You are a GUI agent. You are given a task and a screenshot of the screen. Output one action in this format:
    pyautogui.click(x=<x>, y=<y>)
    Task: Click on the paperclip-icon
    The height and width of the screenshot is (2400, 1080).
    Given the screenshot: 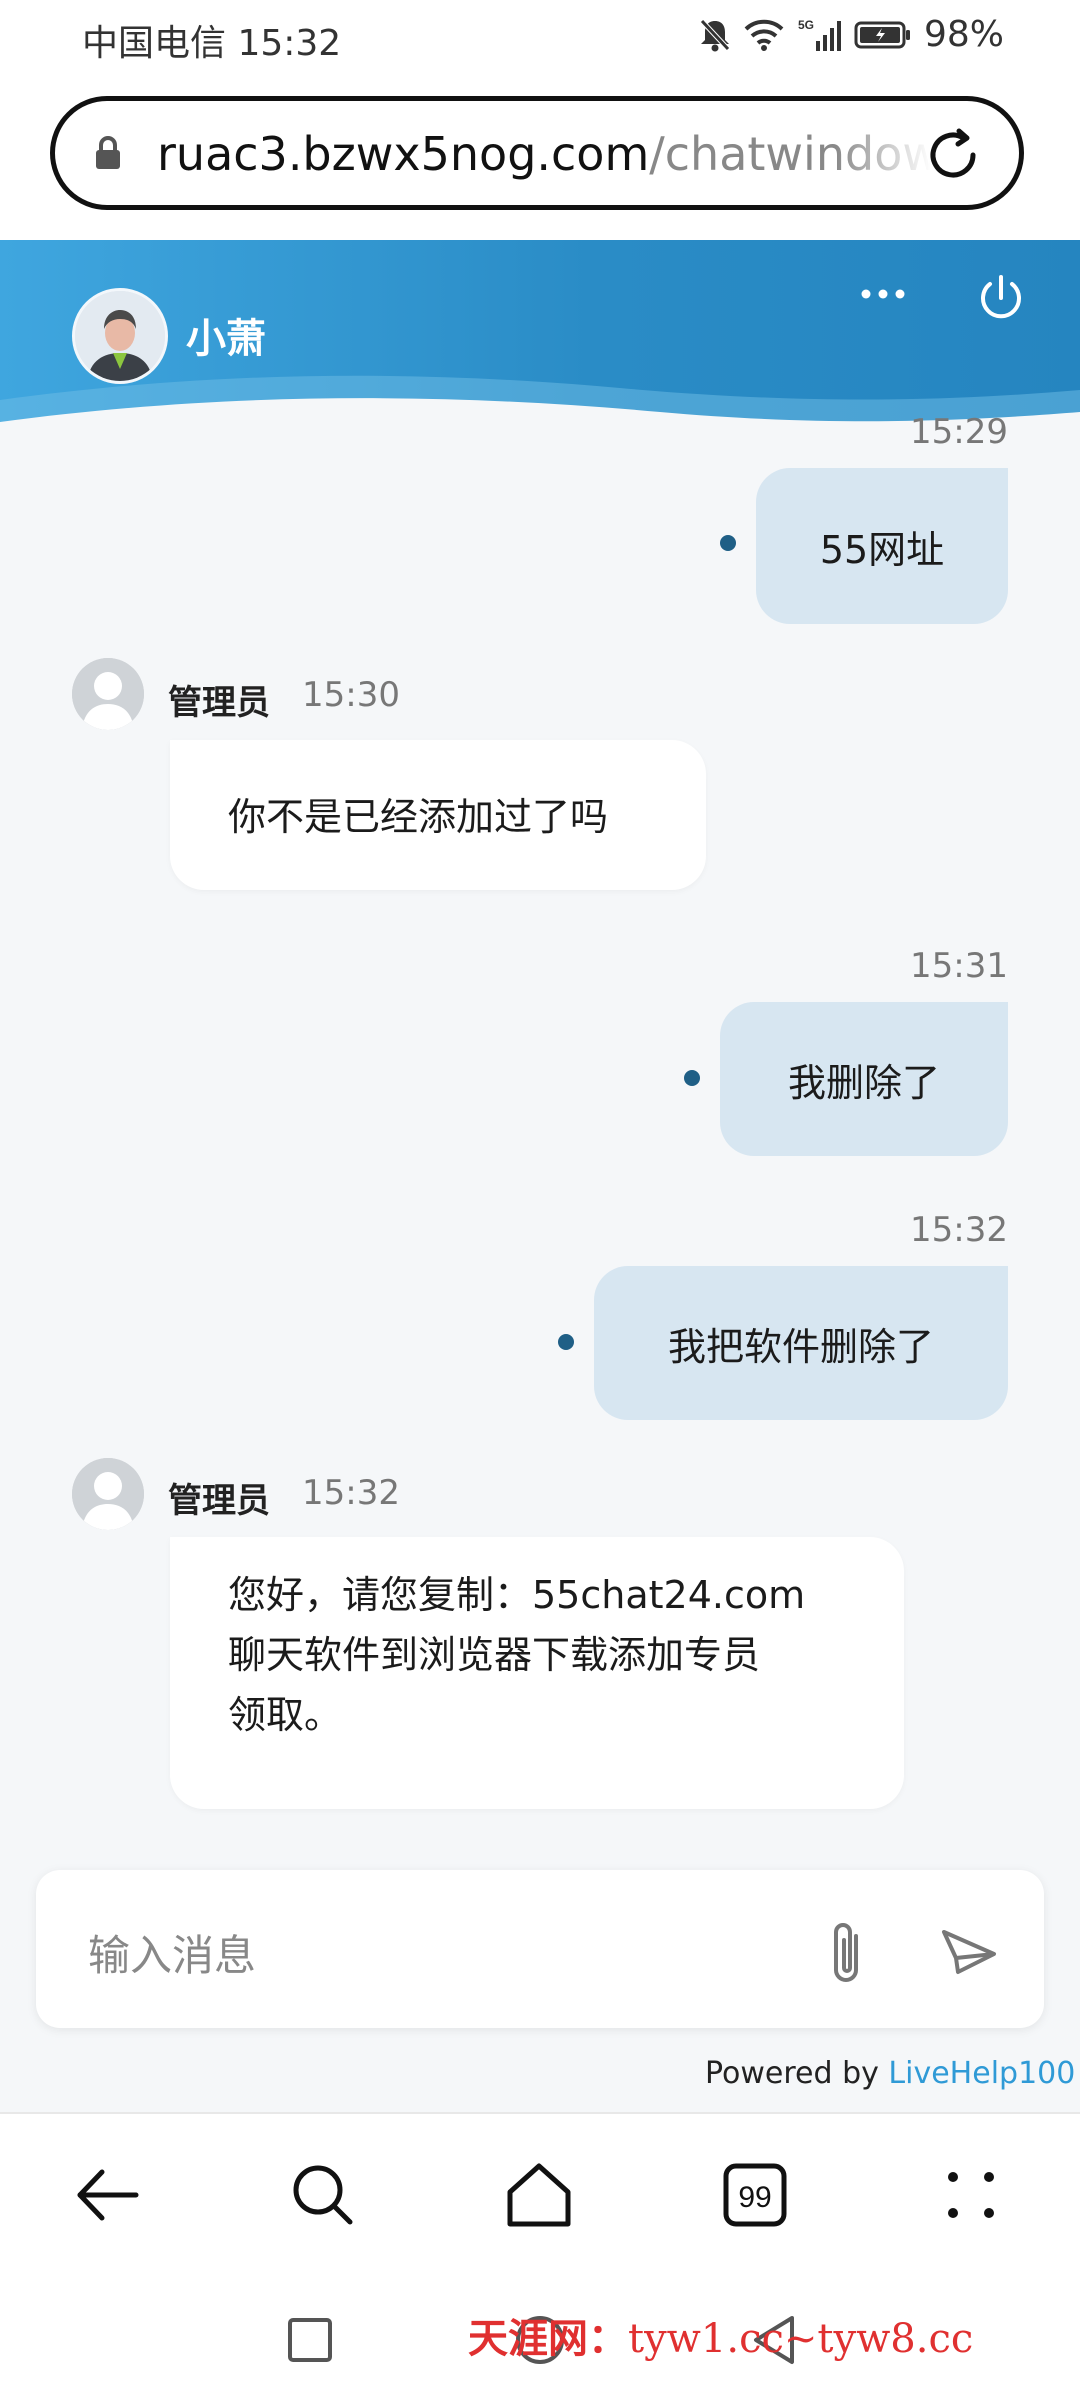 What is the action you would take?
    pyautogui.click(x=849, y=1956)
    